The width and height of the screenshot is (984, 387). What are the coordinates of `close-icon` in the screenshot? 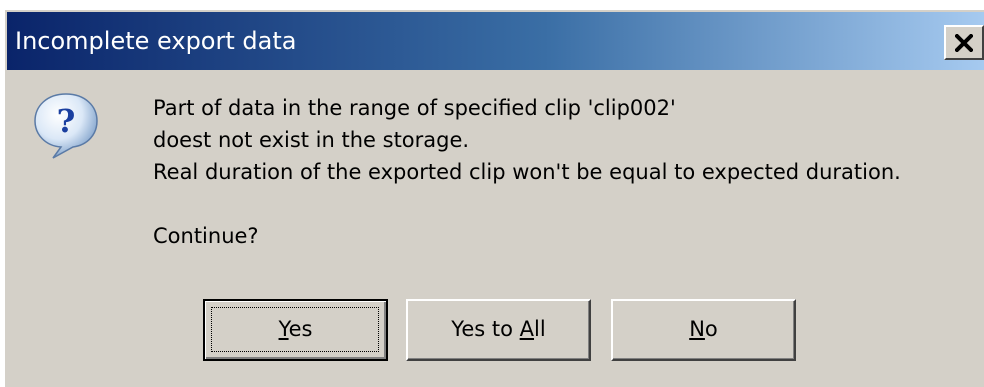 It's located at (964, 43).